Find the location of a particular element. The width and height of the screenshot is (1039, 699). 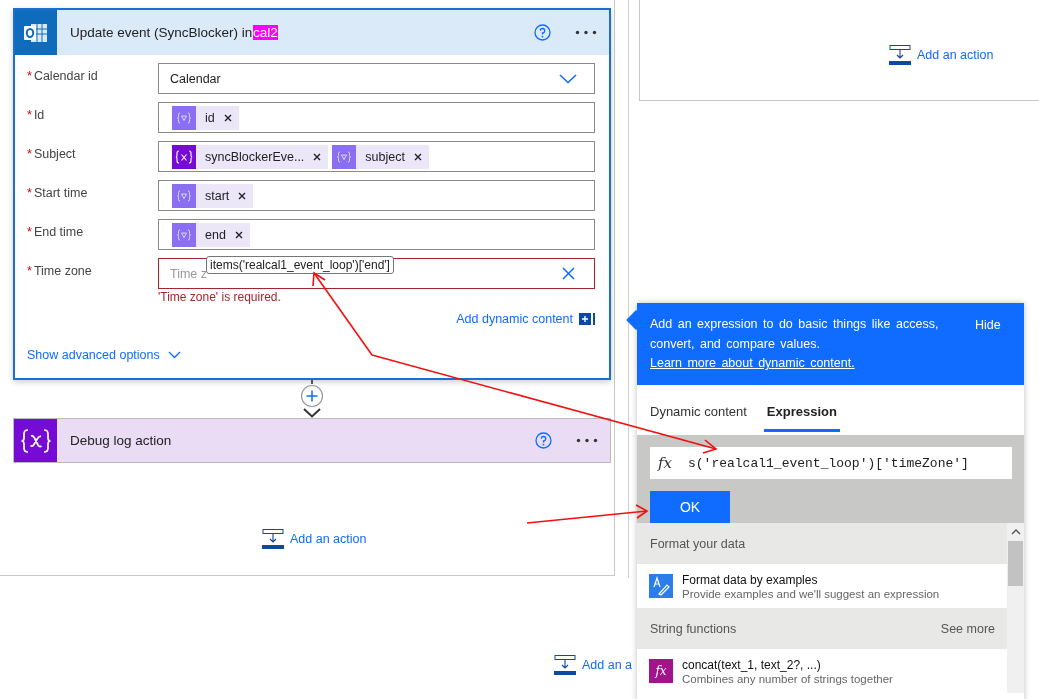

token-field: start is located at coordinates (376, 195).